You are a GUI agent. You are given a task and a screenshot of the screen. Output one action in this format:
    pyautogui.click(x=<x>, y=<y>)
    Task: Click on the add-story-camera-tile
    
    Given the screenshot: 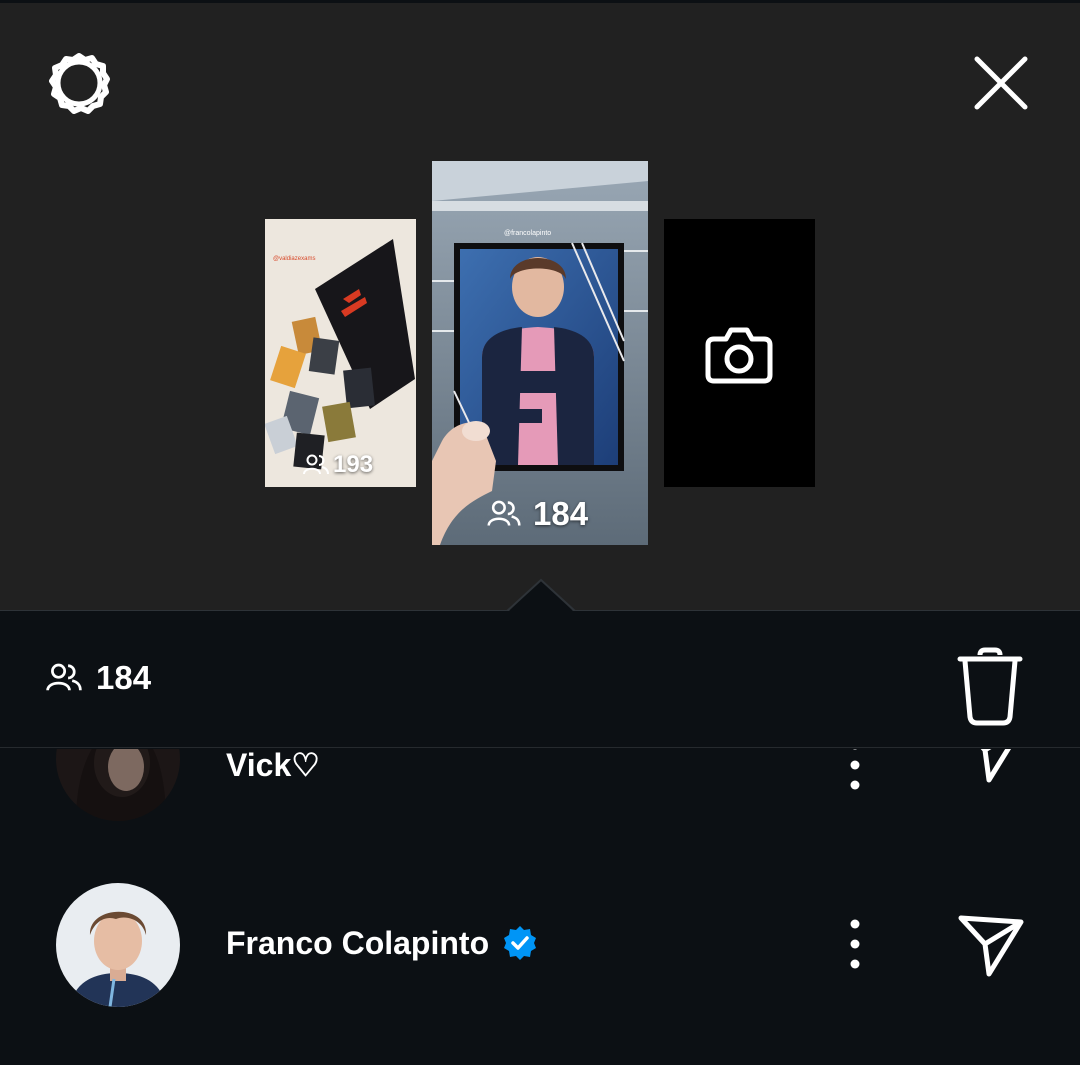 What is the action you would take?
    pyautogui.click(x=739, y=353)
    